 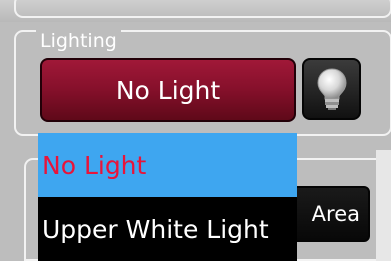 I want to click on window-edge, so click(x=383, y=205).